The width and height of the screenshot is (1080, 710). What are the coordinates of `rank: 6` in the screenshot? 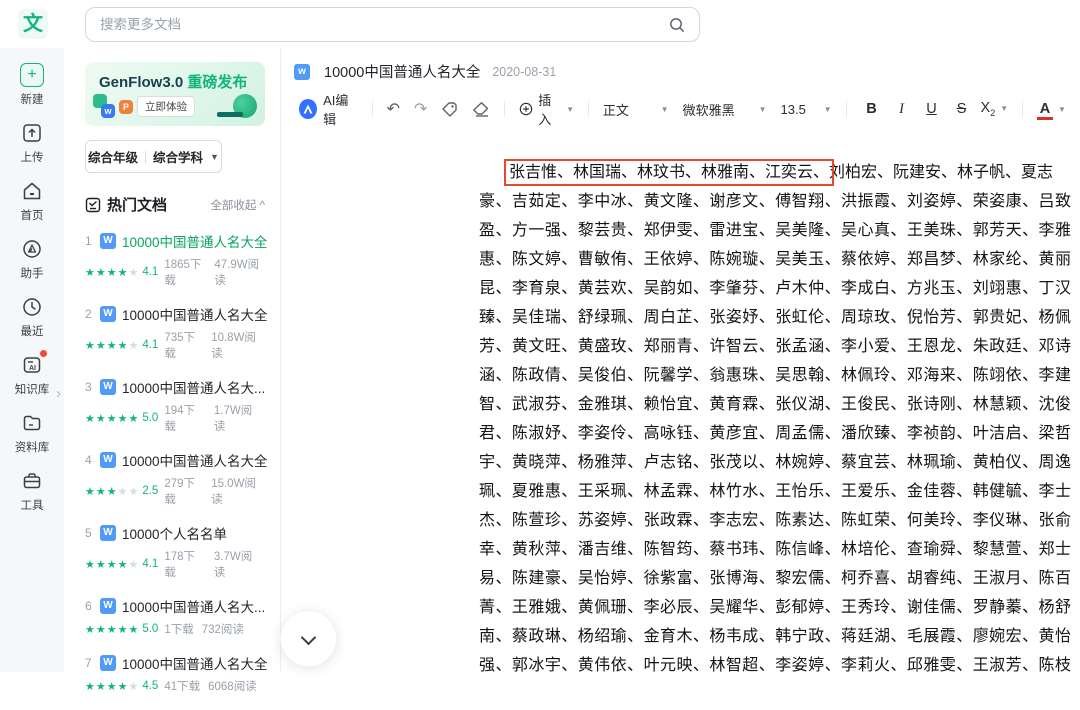 It's located at (88, 606).